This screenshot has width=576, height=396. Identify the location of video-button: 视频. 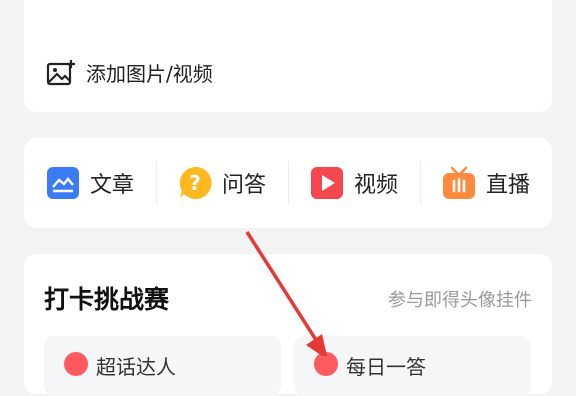
(354, 183).